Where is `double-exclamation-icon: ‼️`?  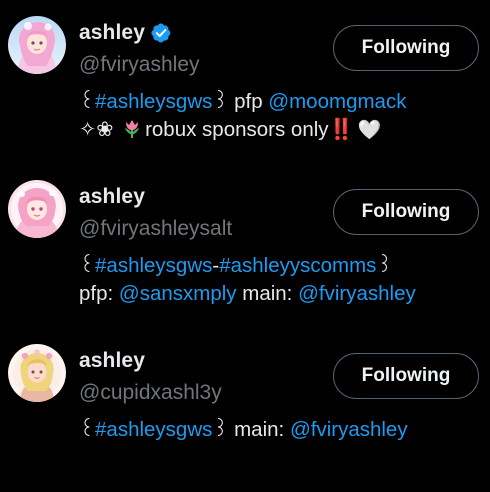
double-exclamation-icon: ‼️ is located at coordinates (341, 129).